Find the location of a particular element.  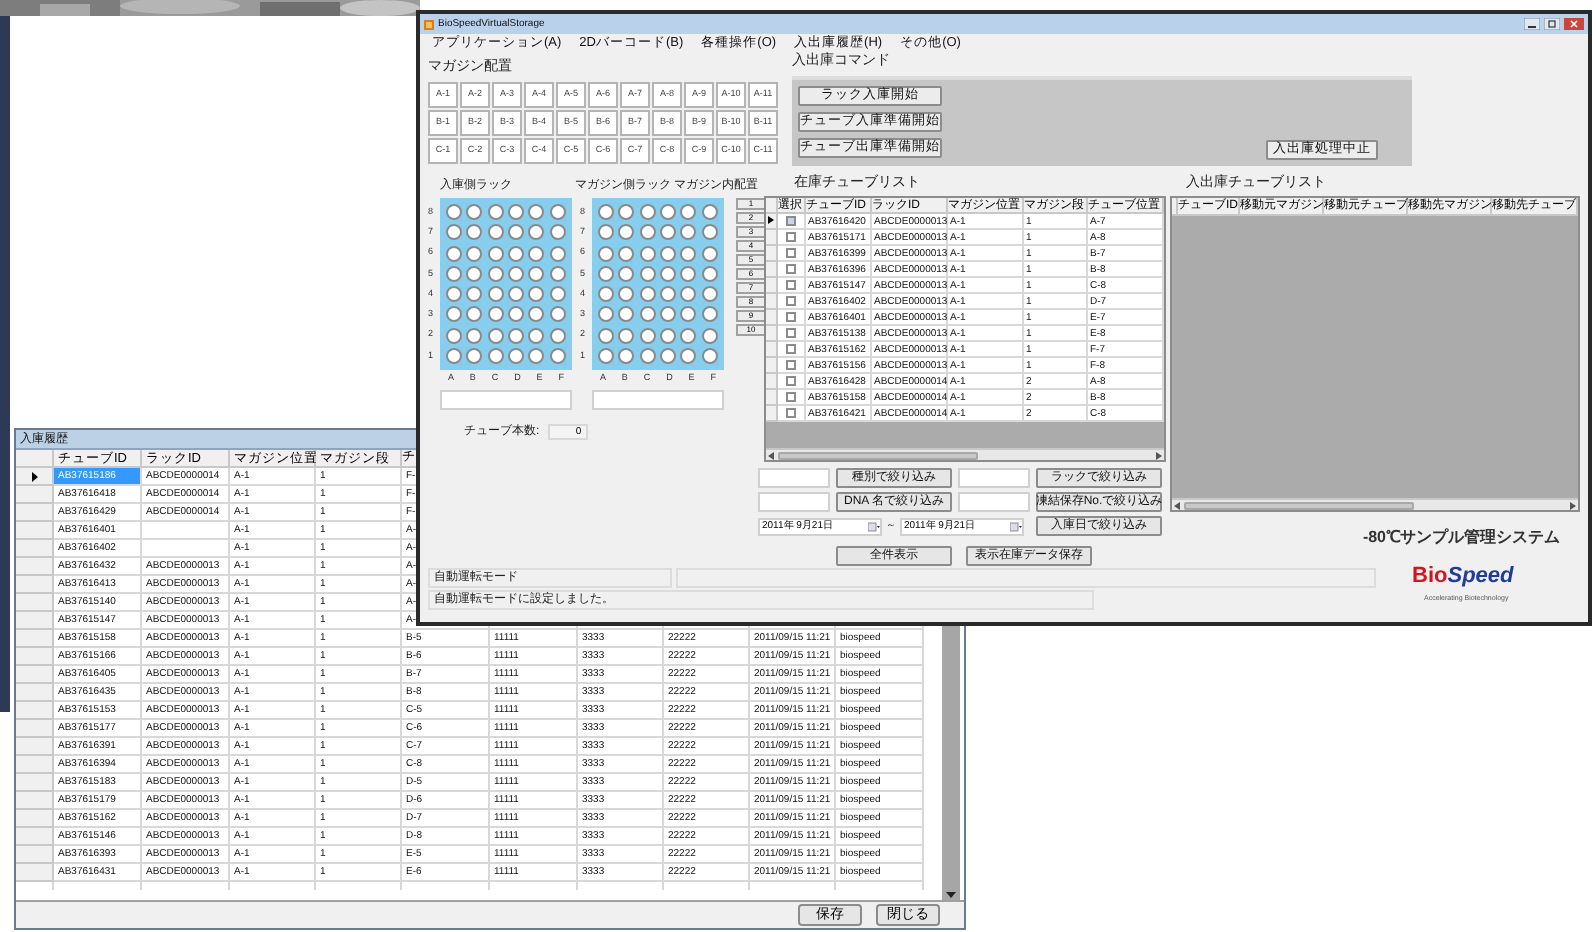

close-icon is located at coordinates (1574, 24).